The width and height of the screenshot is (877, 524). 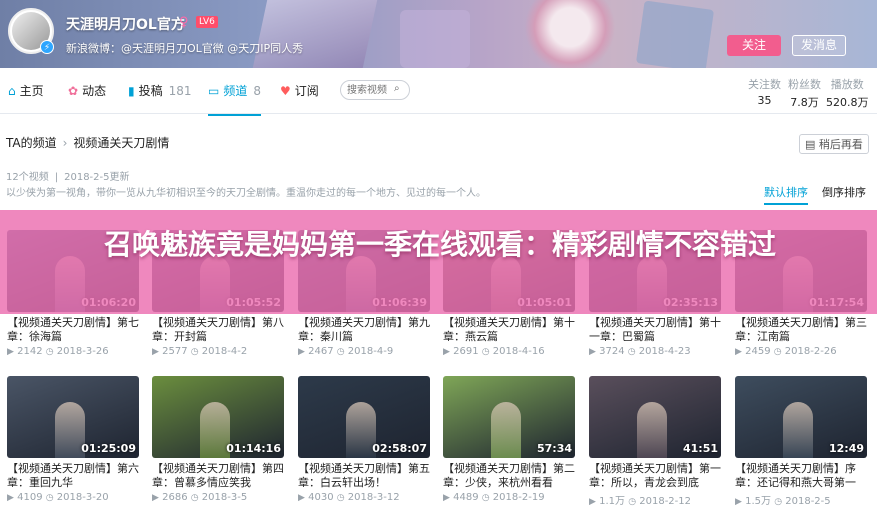 I want to click on video-thumbnail: 41:51, so click(x=655, y=417).